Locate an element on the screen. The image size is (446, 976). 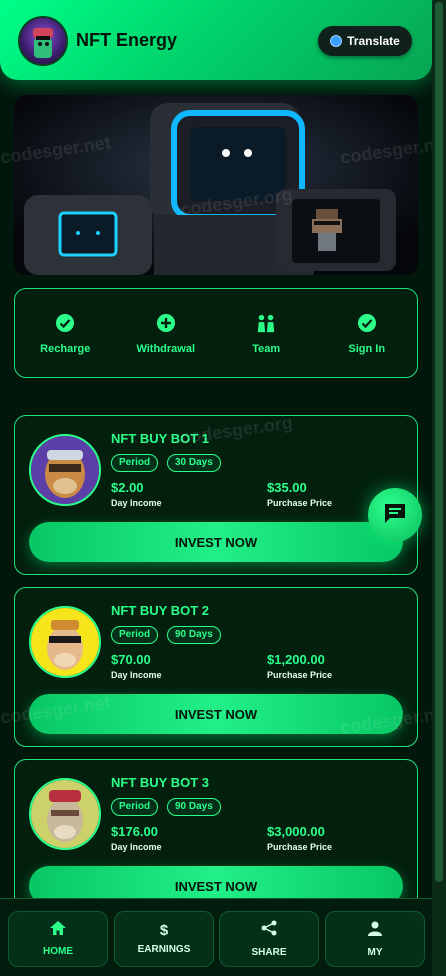
product-name: NFT BUY BOT 1 is located at coordinates (160, 438).